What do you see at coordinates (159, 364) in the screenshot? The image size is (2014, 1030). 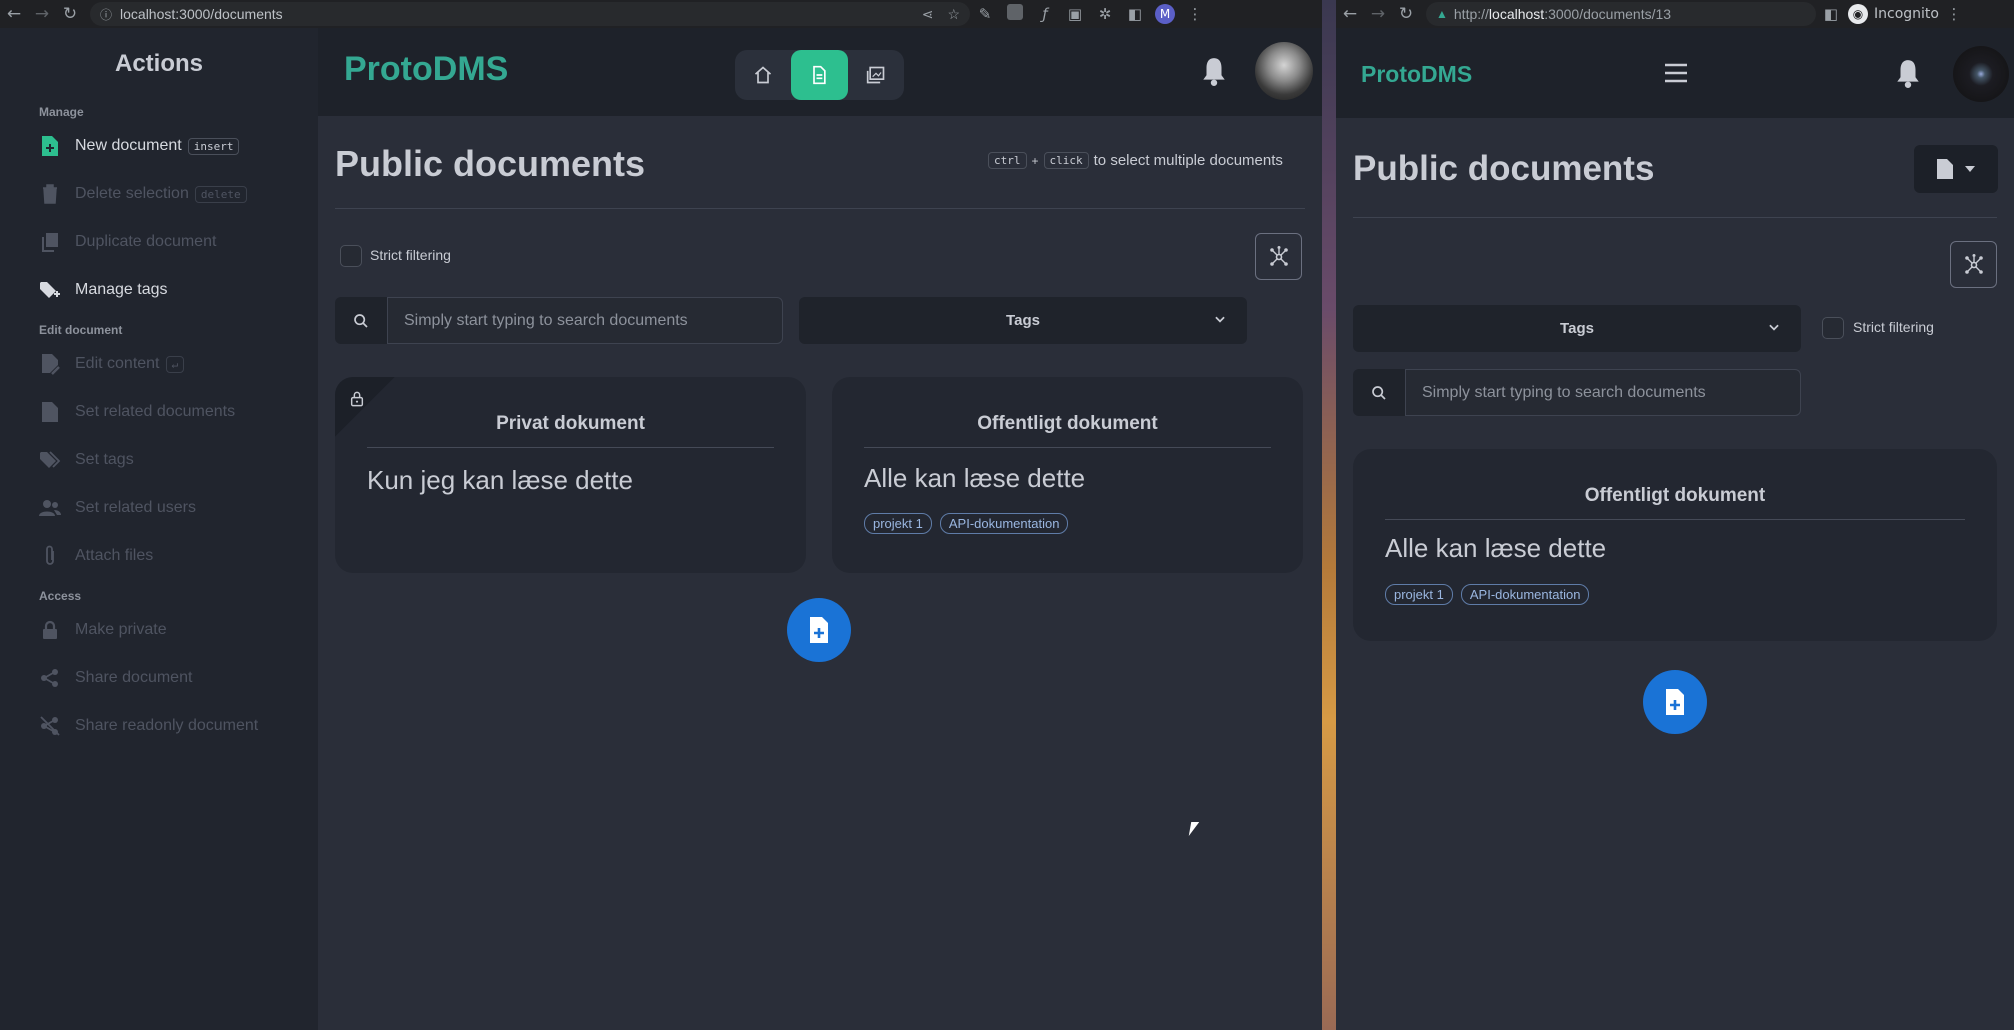 I see `sidebar-action-edit-content: Edit content ↵` at bounding box center [159, 364].